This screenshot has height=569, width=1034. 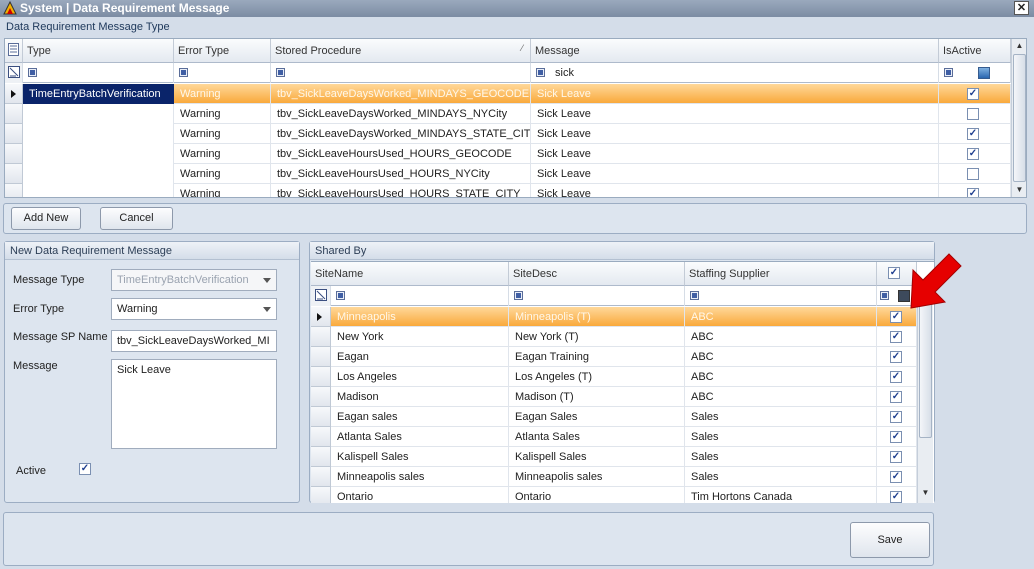 What do you see at coordinates (222, 51) in the screenshot?
I see `column-header-error-type: Error Type` at bounding box center [222, 51].